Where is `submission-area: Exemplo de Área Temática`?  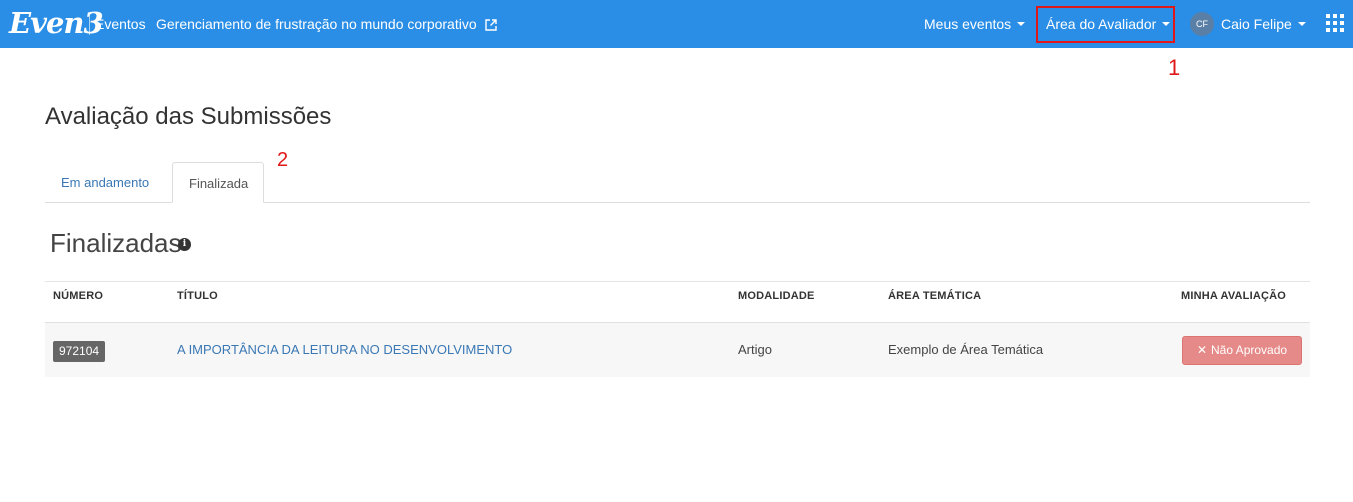
submission-area: Exemplo de Área Temática is located at coordinates (966, 349).